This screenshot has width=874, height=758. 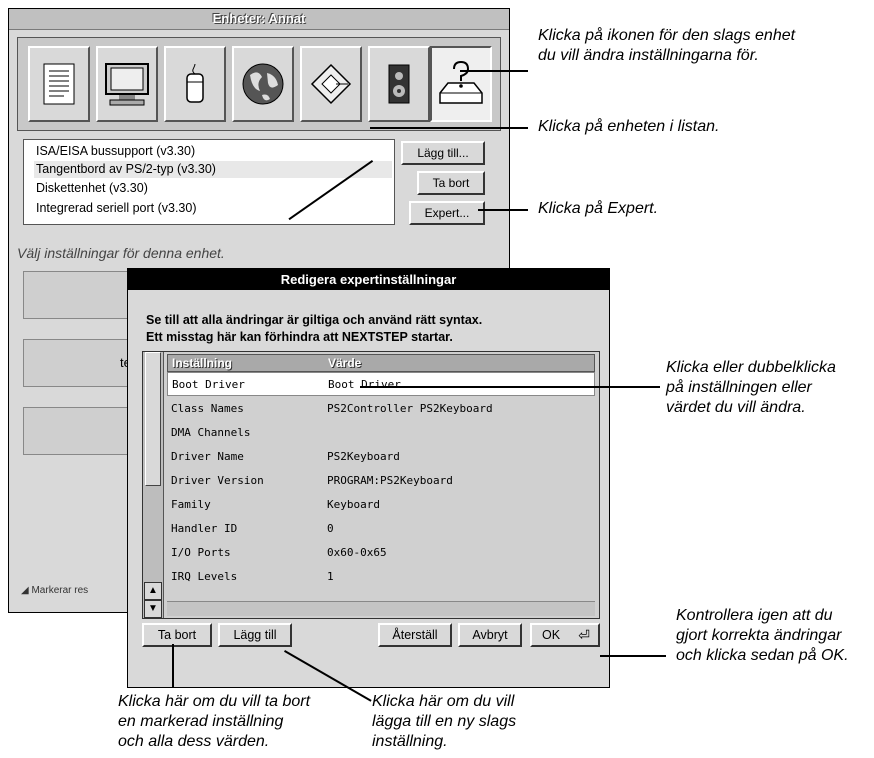 What do you see at coordinates (92, 188) in the screenshot?
I see `list-item: Diskettenhet (v3.30)` at bounding box center [92, 188].